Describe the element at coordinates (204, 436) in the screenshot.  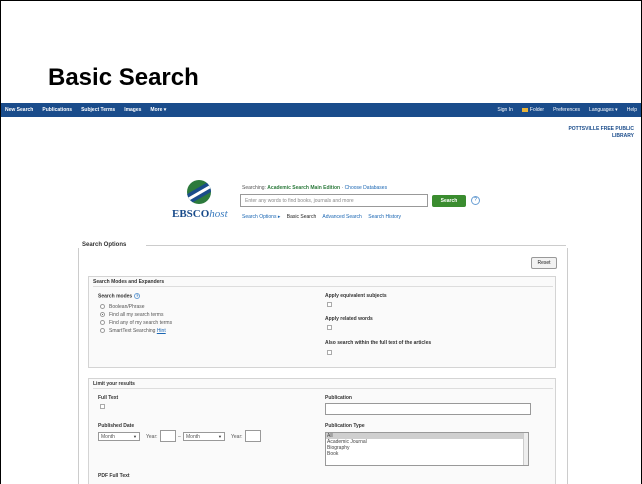
I see `month-to-select: Month ▼` at that location.